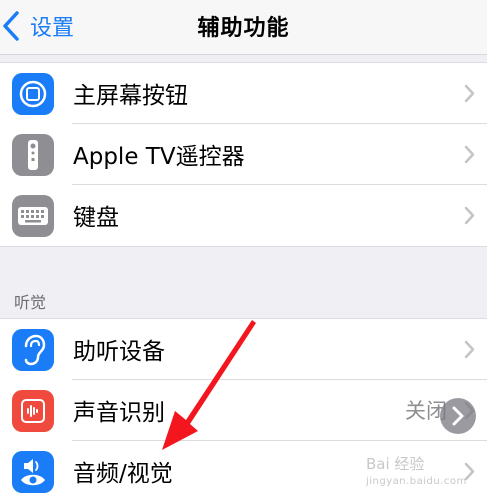  Describe the element at coordinates (243, 410) in the screenshot. I see `row-sound-recognition: 声音识别 关闭` at that location.